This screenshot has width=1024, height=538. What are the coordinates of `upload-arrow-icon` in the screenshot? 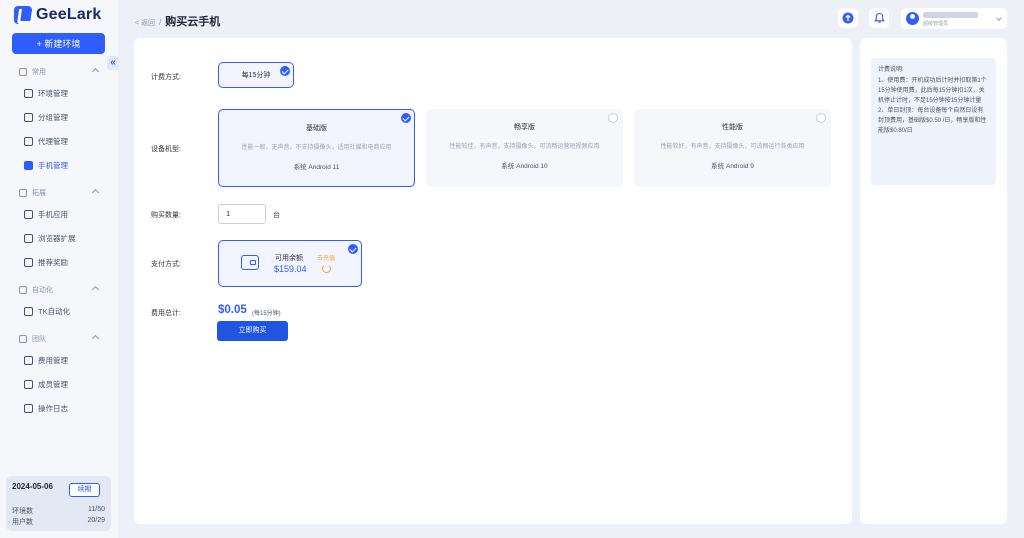 It's located at (848, 18).